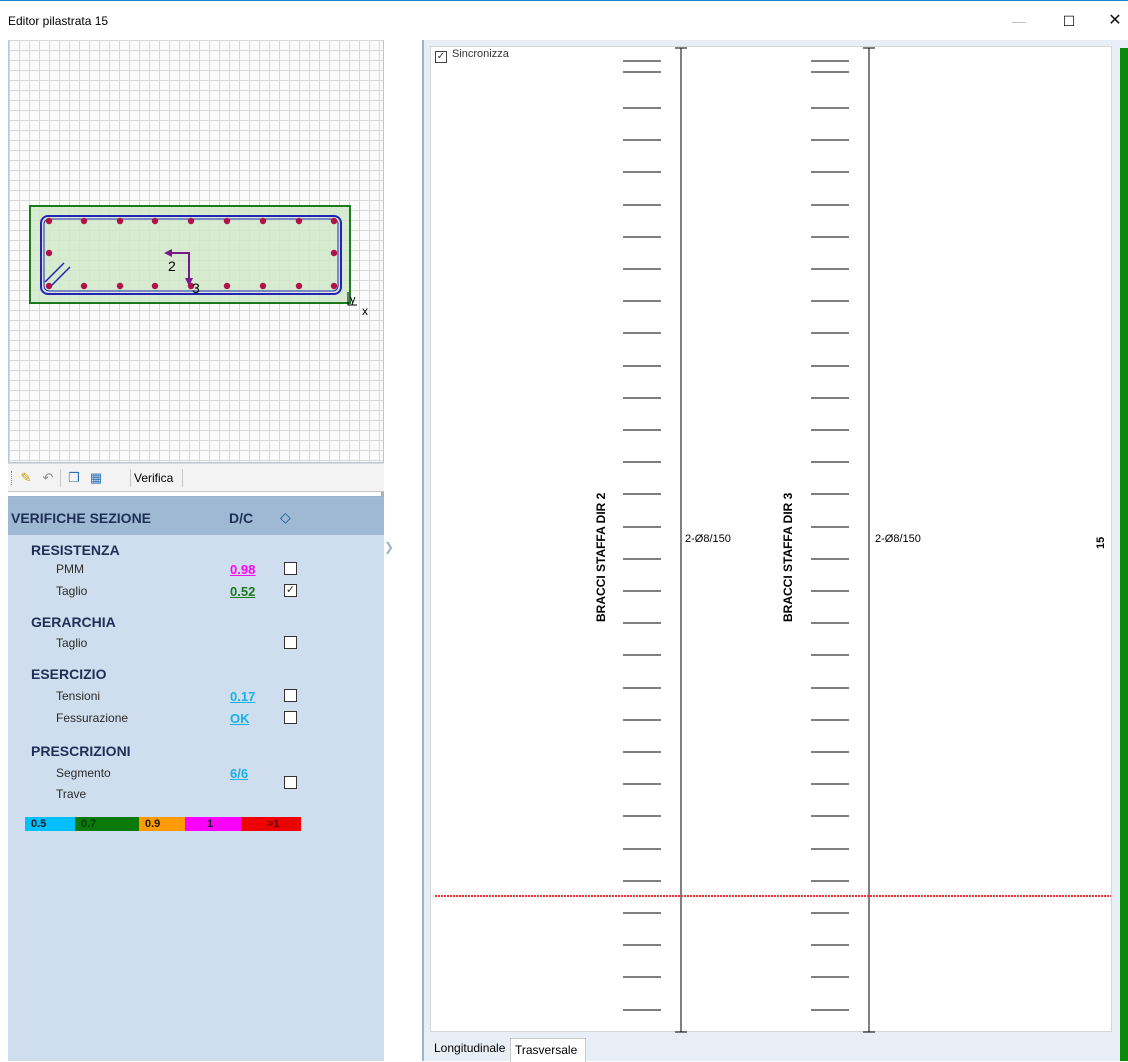  Describe the element at coordinates (196, 516) in the screenshot. I see `checks-header: VERIFICHE SEZIONE D/C ◇` at that location.